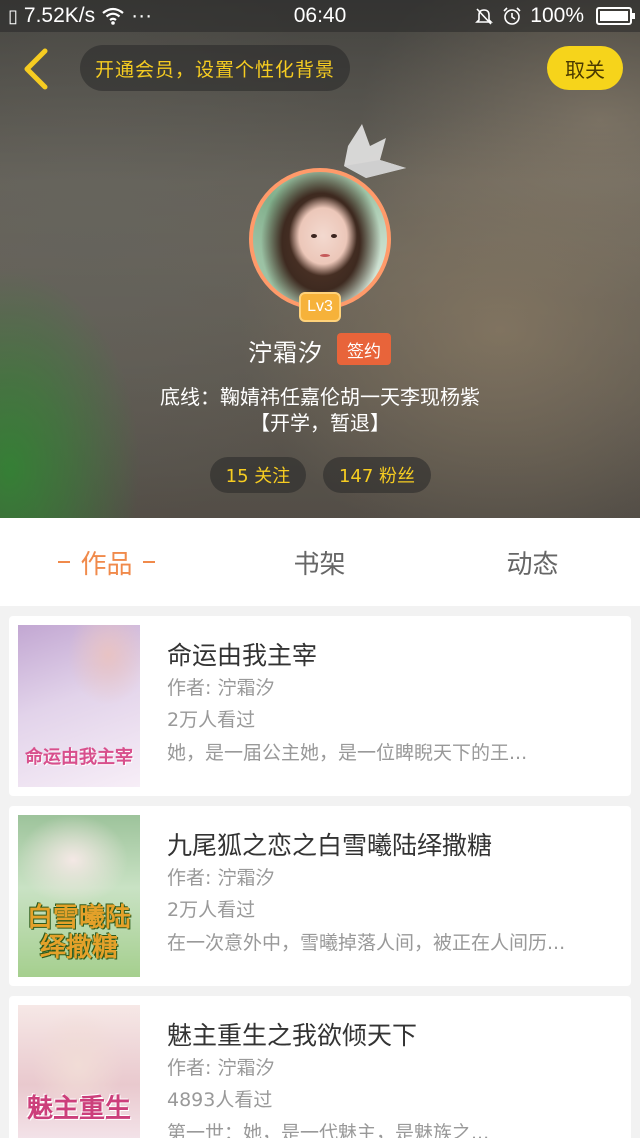 This screenshot has height=1138, width=640. What do you see at coordinates (285, 353) in the screenshot?
I see `username: 泞霜汐` at bounding box center [285, 353].